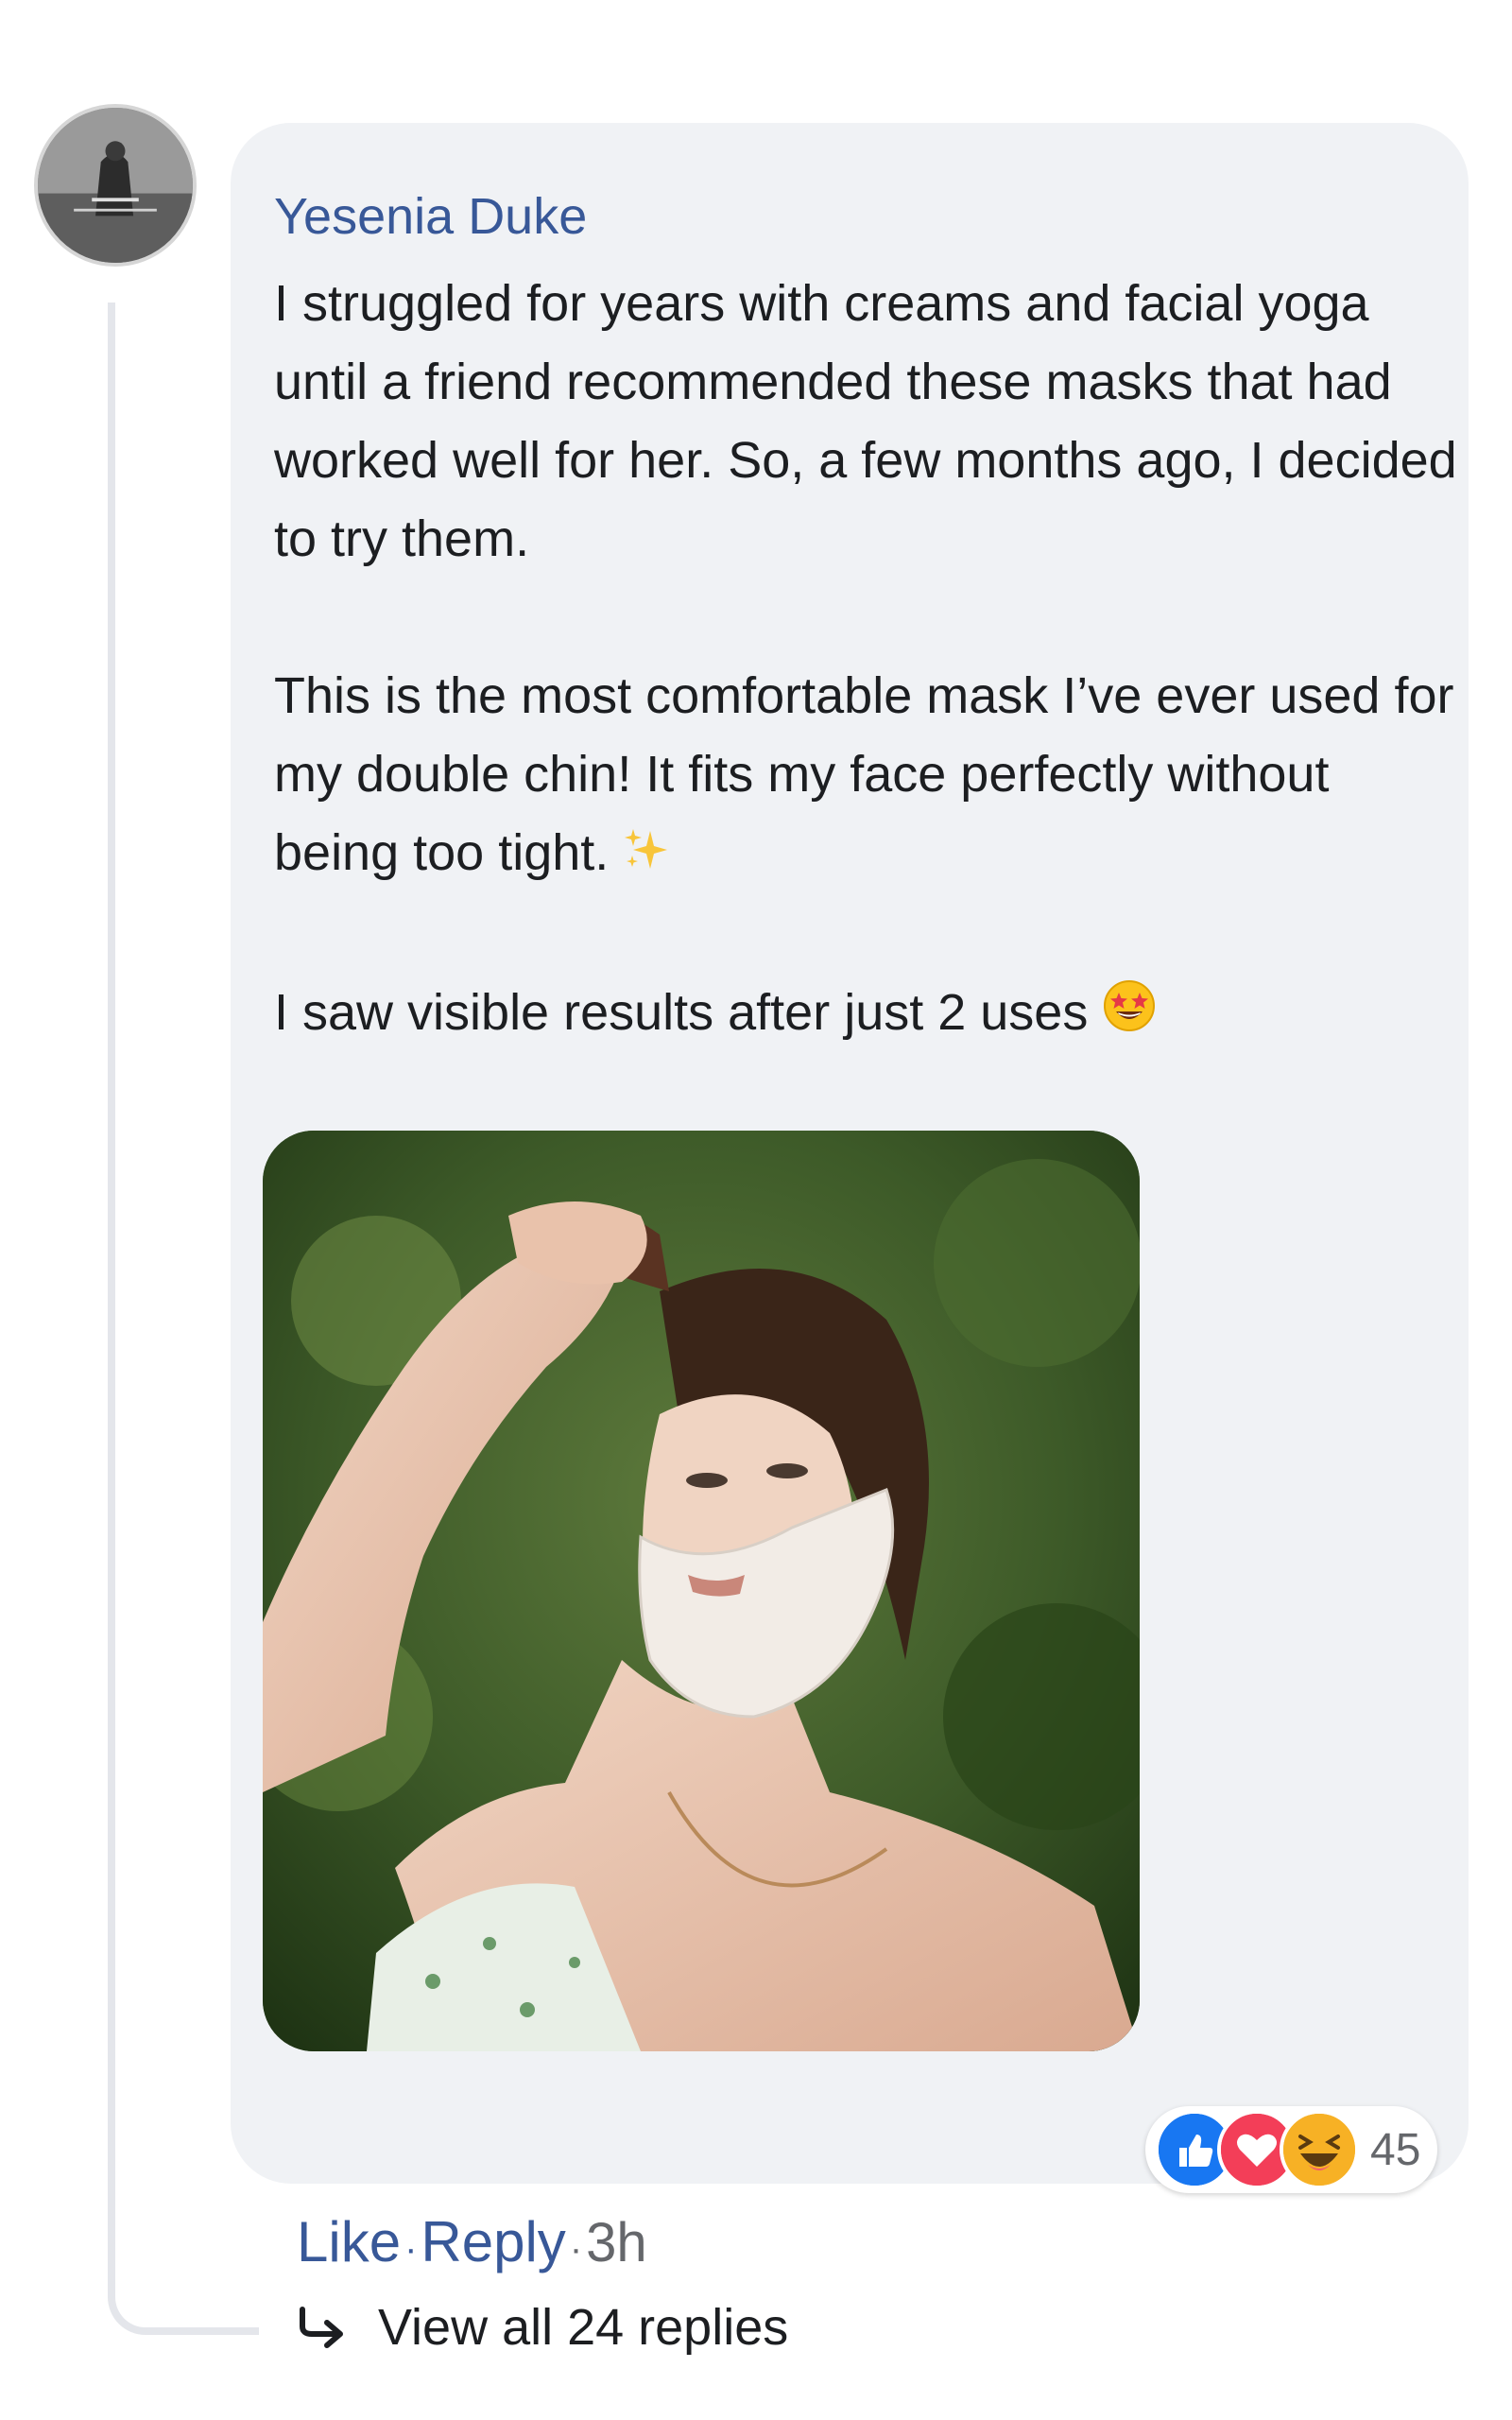 The image size is (1512, 2420). I want to click on view-replies-link: View all 24 replies, so click(542, 2327).